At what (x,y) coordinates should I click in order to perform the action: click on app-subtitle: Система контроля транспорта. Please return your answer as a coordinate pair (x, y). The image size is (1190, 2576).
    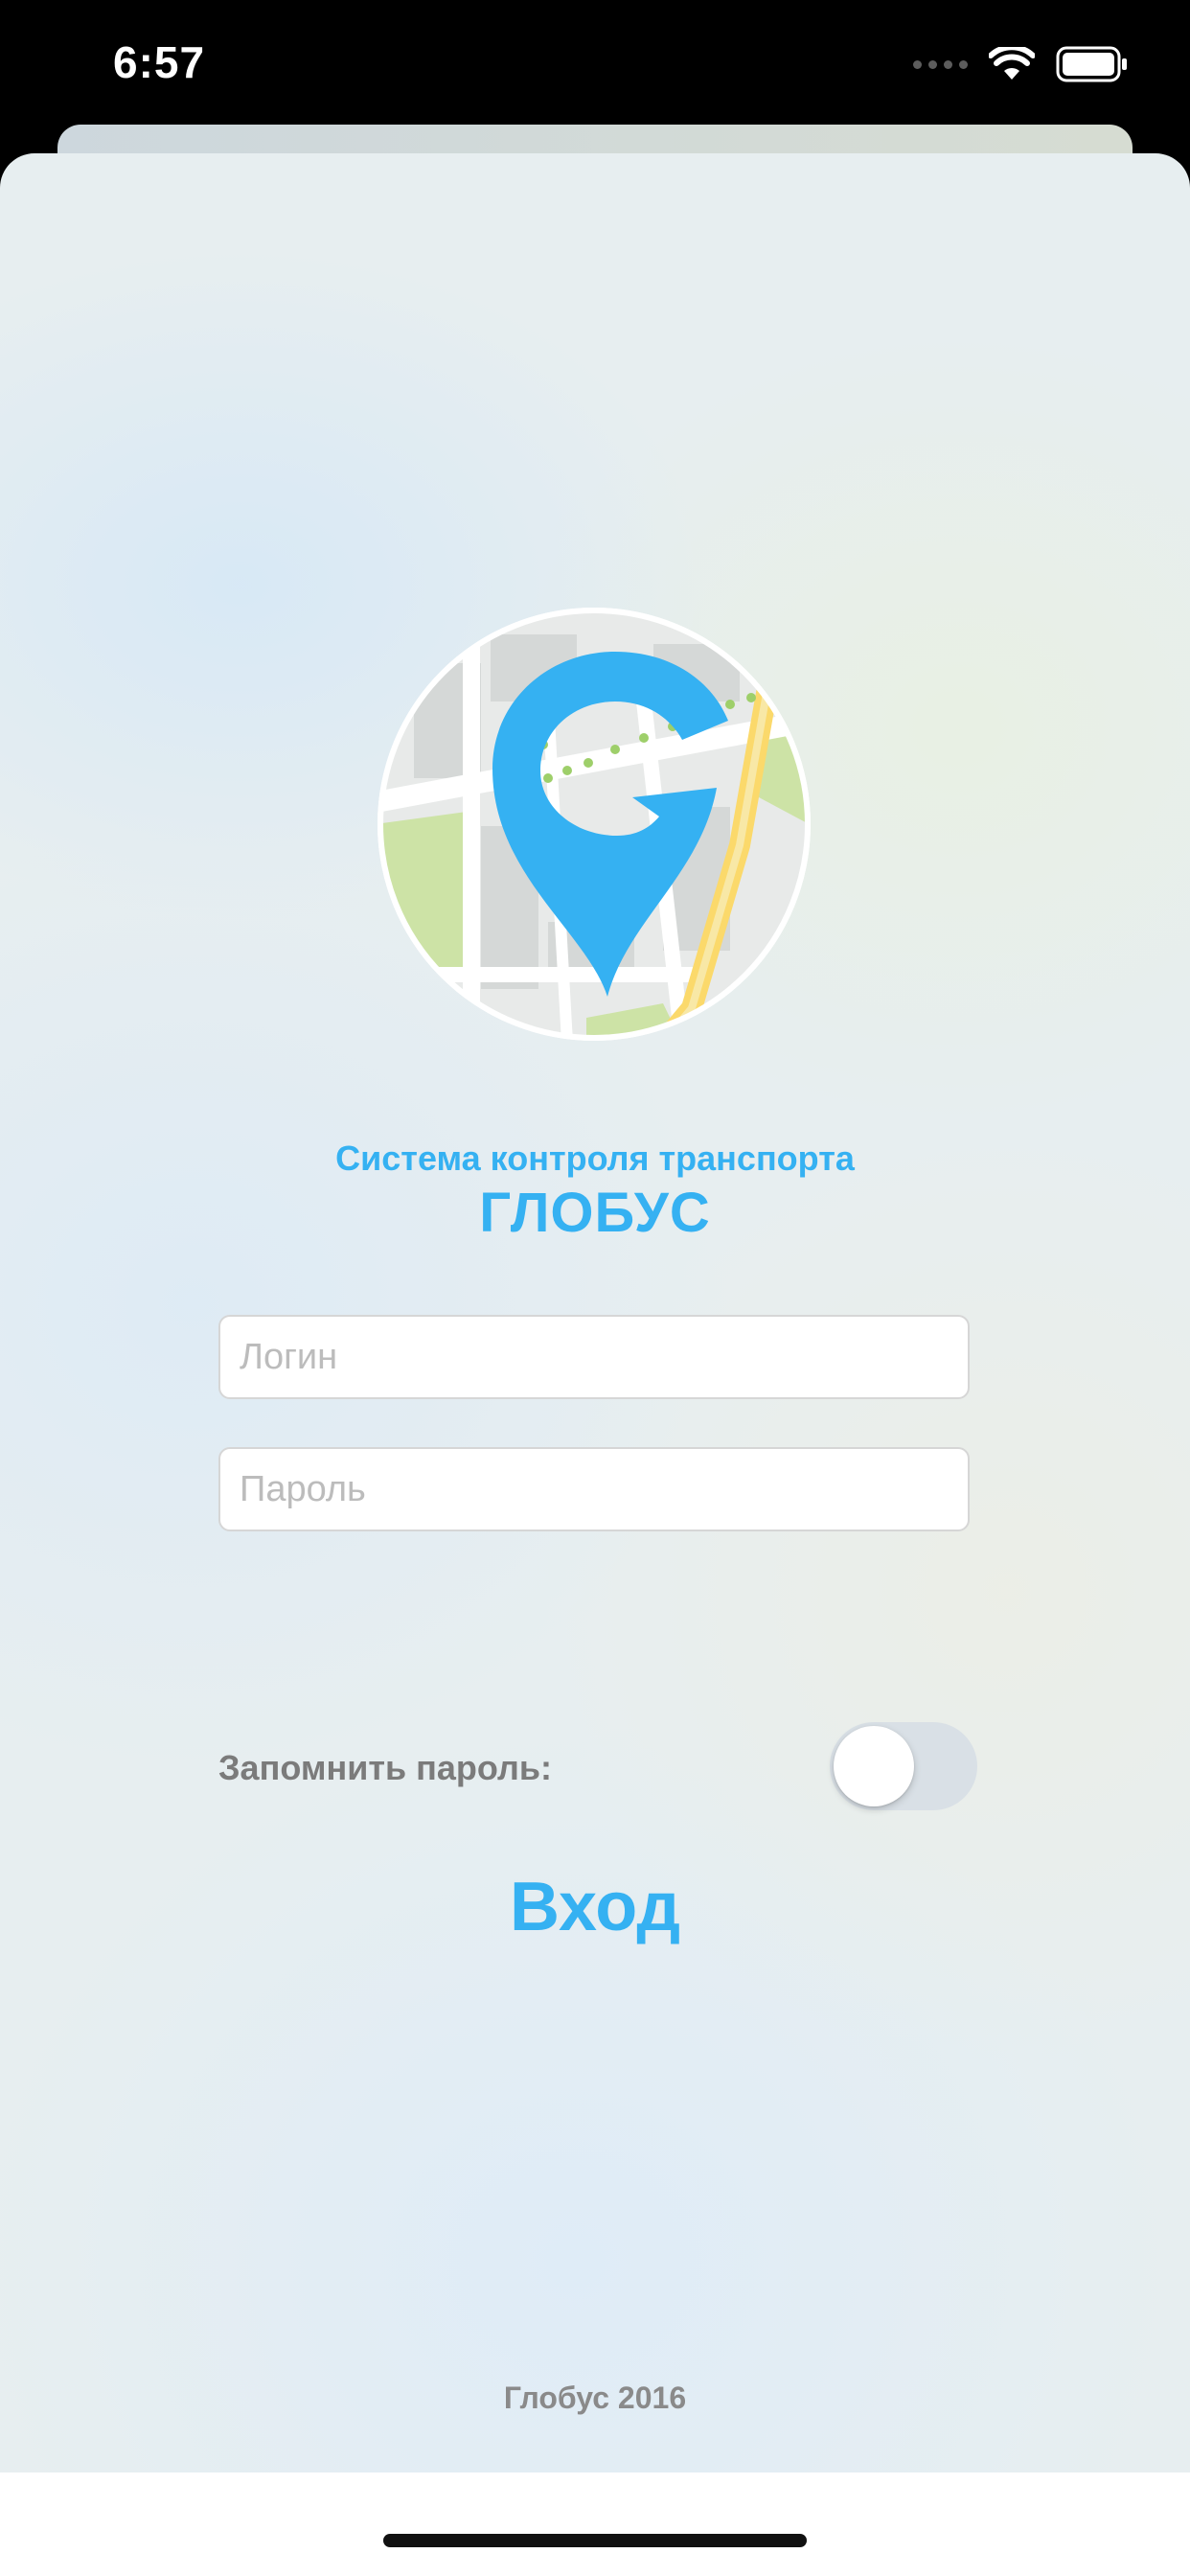
    Looking at the image, I should click on (595, 1158).